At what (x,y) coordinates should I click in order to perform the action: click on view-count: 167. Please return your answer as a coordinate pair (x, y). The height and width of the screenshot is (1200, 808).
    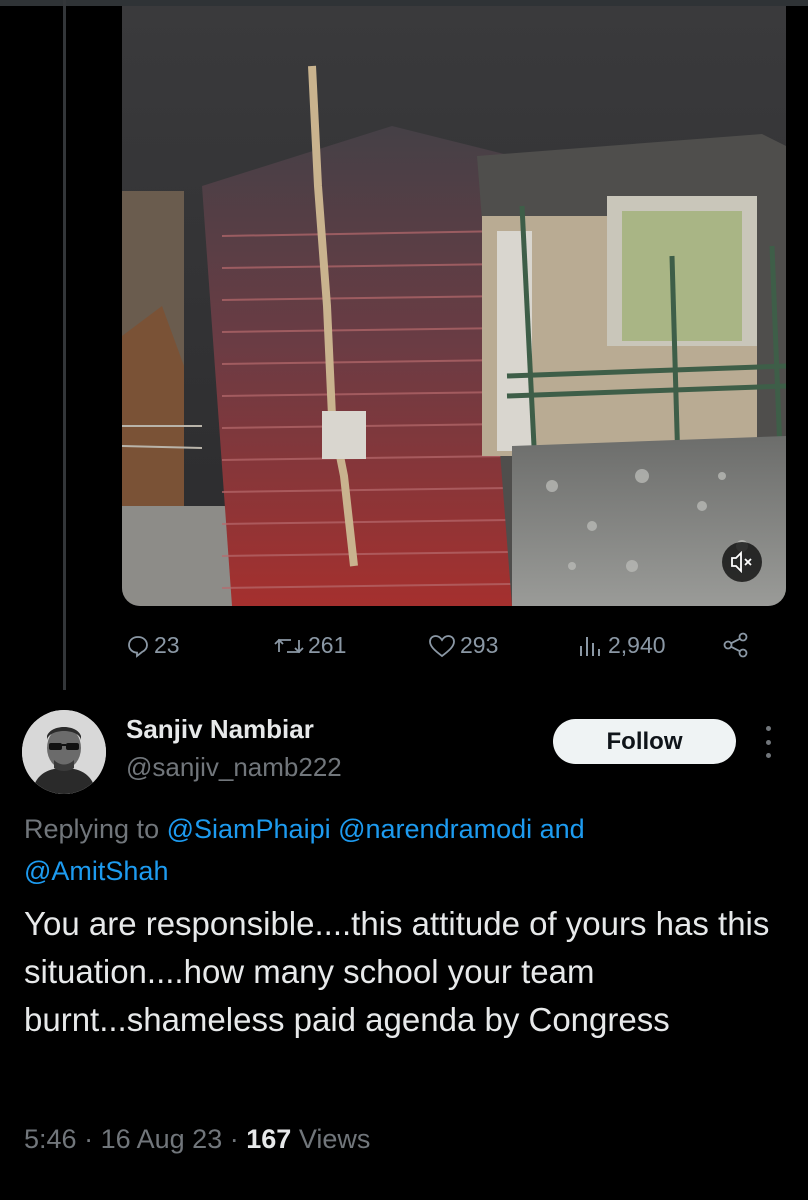
    Looking at the image, I should click on (269, 1139).